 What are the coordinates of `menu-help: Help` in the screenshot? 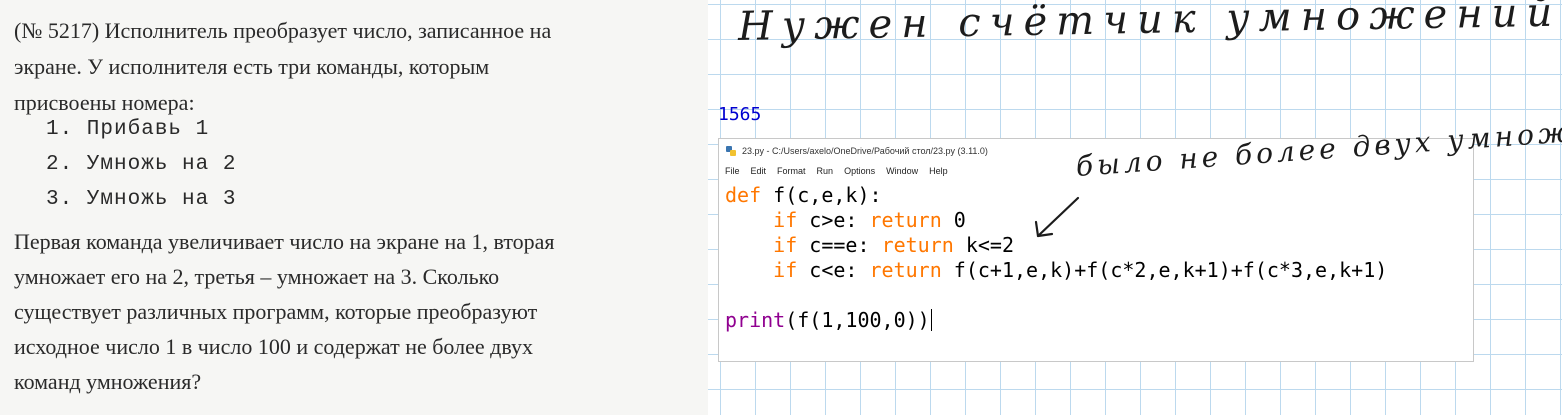 It's located at (938, 171).